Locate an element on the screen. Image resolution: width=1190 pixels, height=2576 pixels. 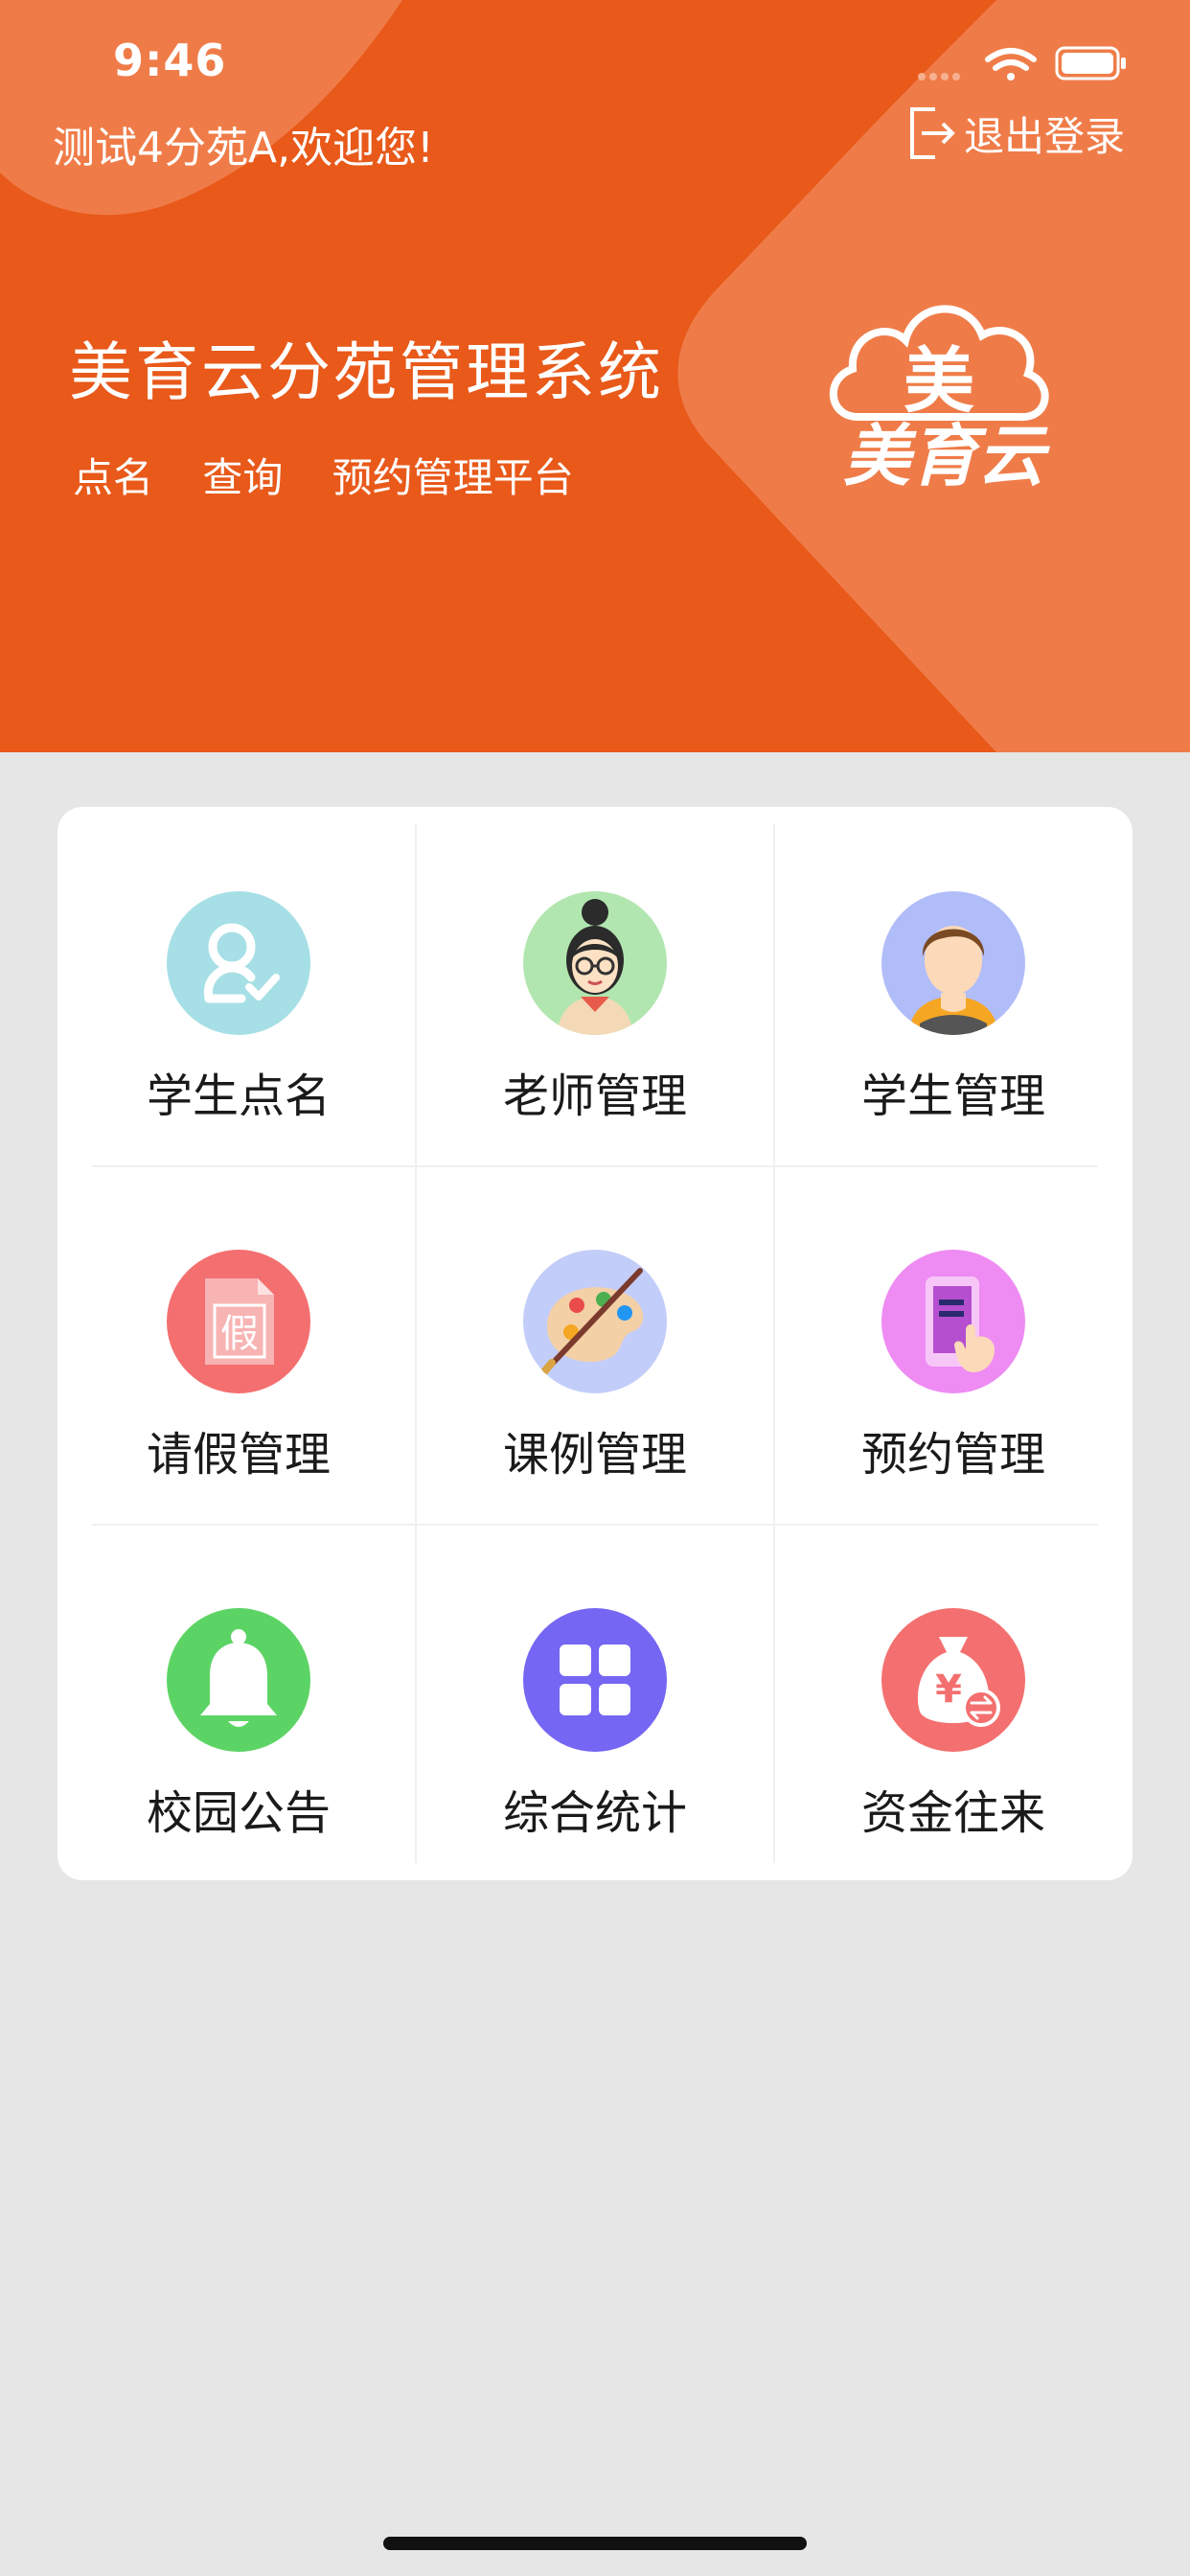
app-title: 美育云分苑管理系统 is located at coordinates (366, 372).